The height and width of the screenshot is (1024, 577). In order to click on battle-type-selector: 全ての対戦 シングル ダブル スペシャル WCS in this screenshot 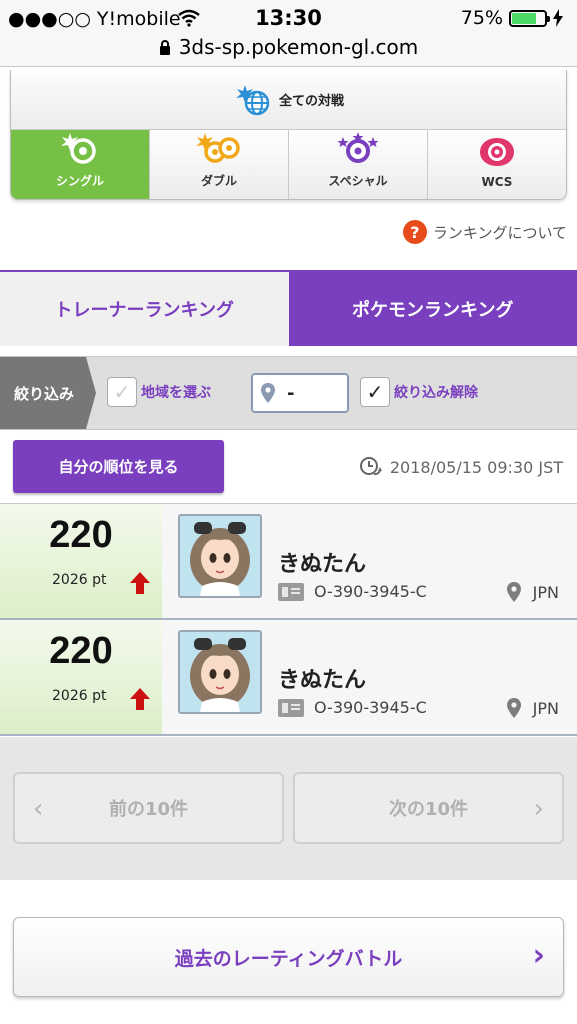, I will do `click(288, 135)`.